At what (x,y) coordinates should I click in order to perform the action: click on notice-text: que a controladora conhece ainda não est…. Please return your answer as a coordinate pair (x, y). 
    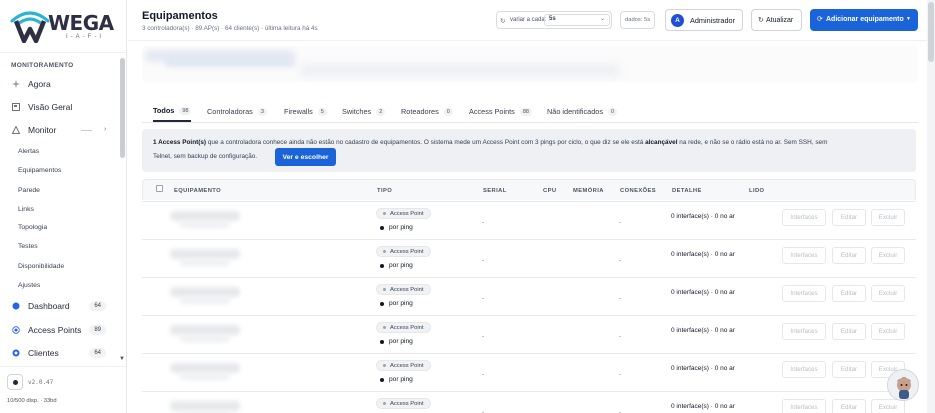
    Looking at the image, I should click on (426, 142).